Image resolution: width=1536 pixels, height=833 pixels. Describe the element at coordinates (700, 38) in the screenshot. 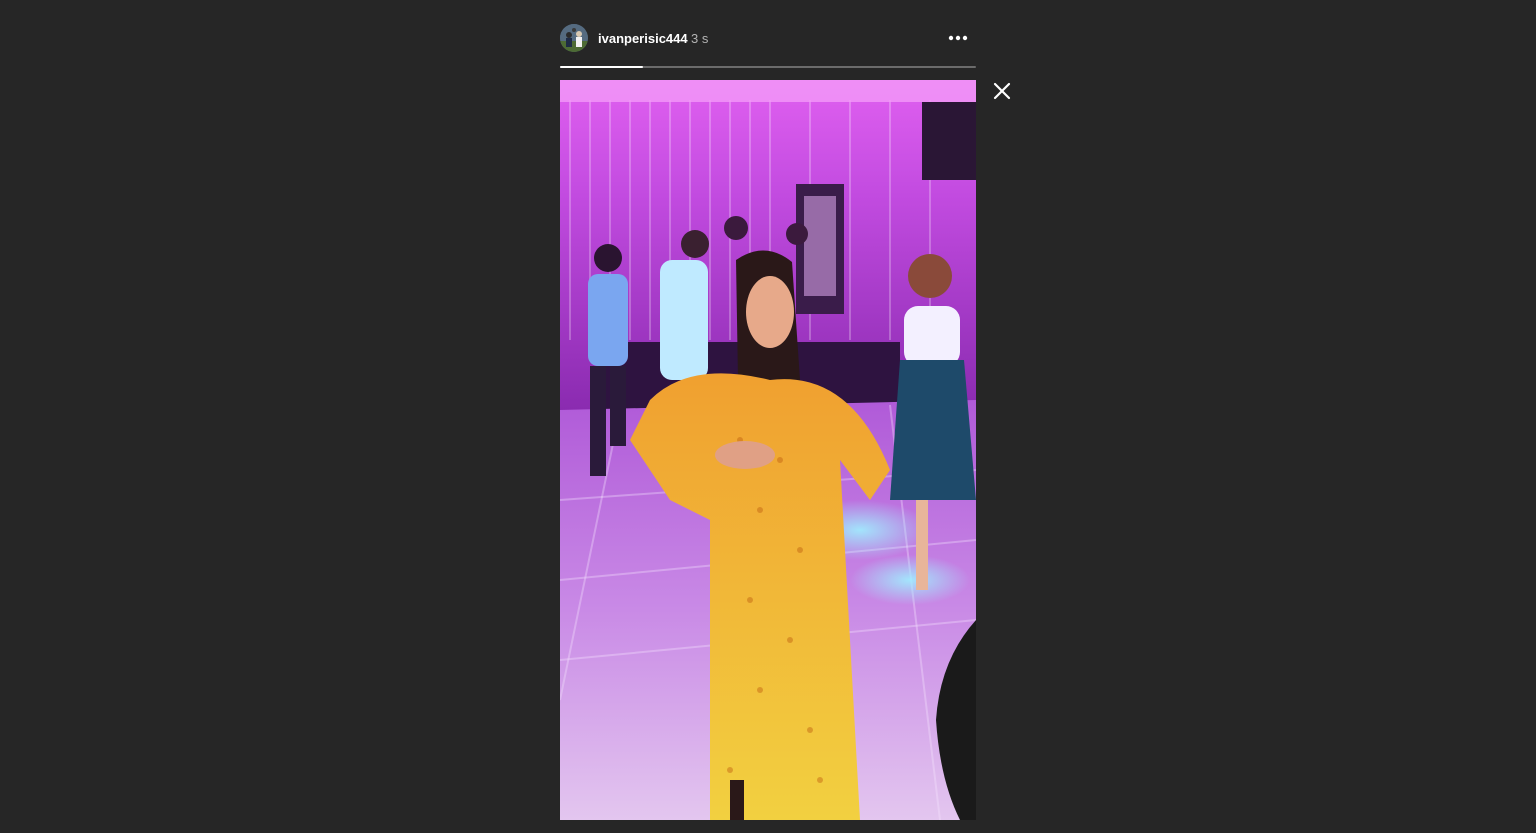

I see `story-timestamp: 3 s` at that location.